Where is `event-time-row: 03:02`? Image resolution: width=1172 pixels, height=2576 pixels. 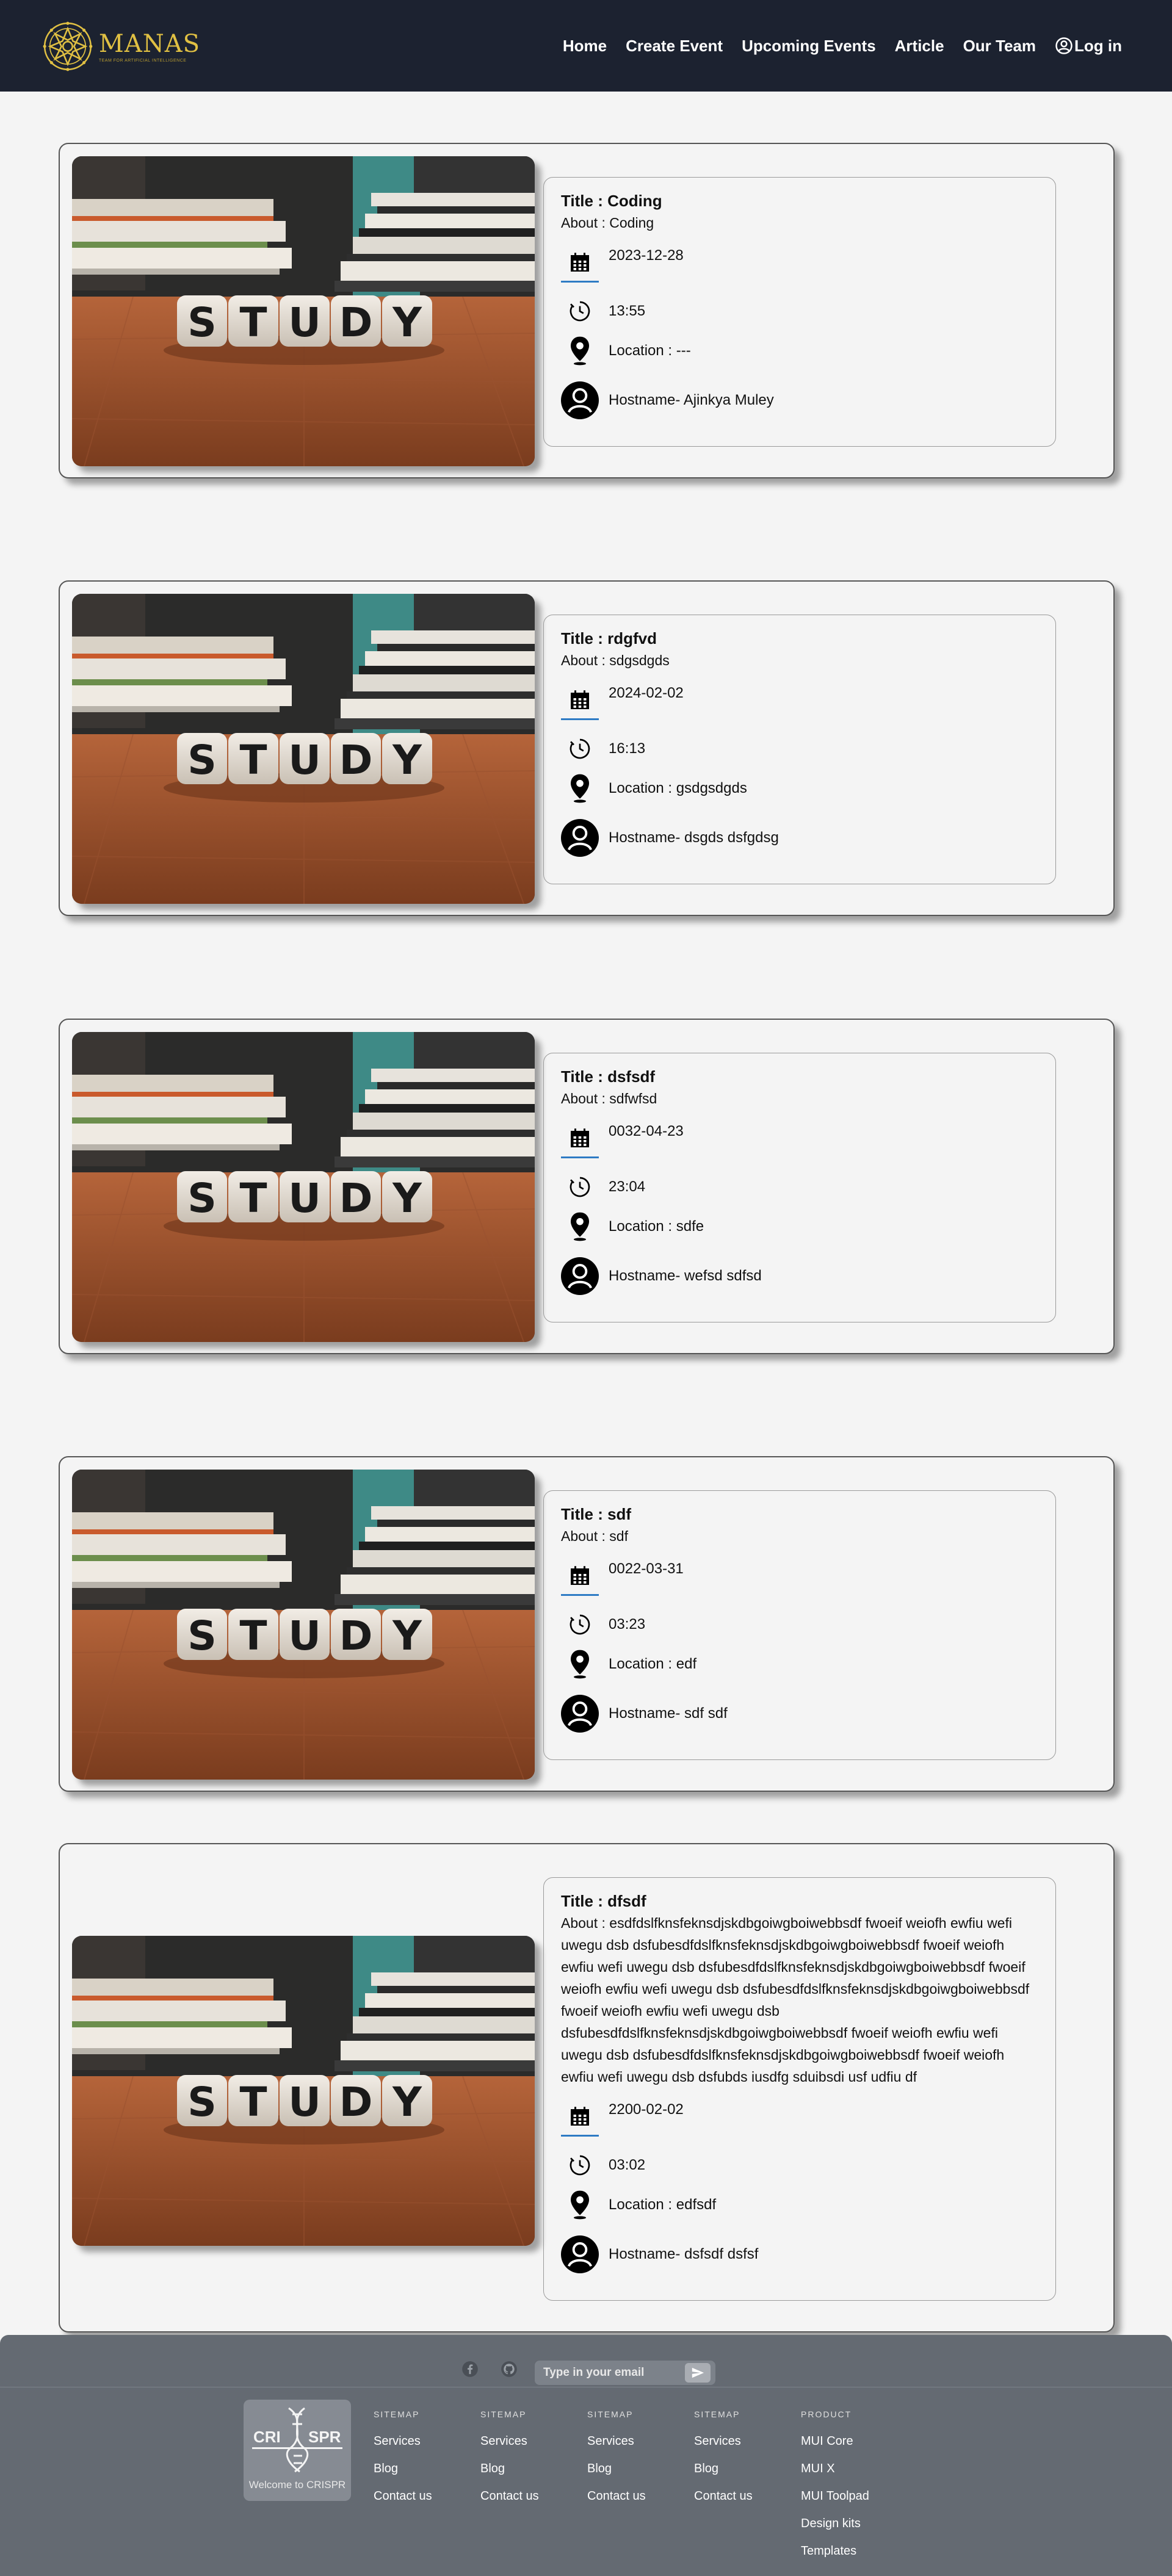 event-time-row: 03:02 is located at coordinates (799, 2165).